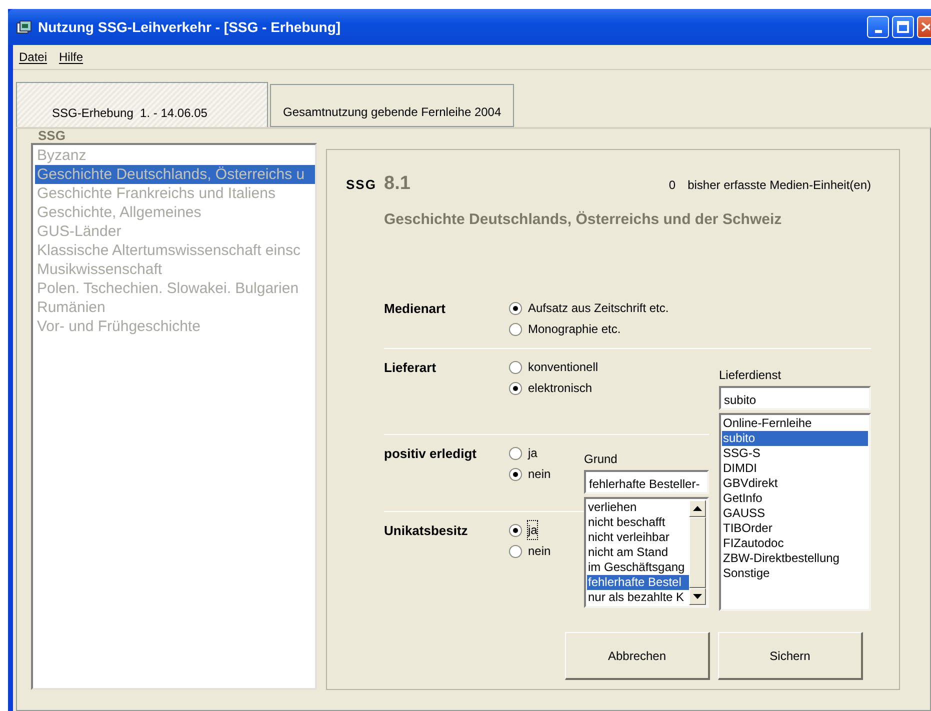  Describe the element at coordinates (878, 27) in the screenshot. I see `minimize-button` at that location.